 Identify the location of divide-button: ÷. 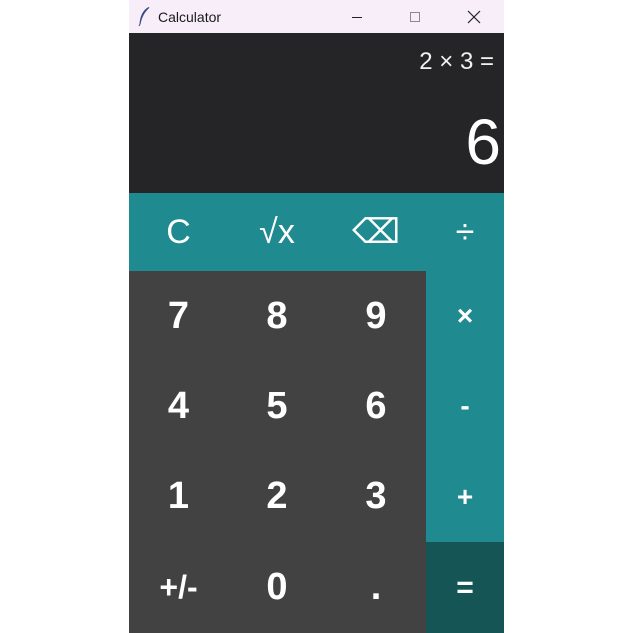
(465, 232).